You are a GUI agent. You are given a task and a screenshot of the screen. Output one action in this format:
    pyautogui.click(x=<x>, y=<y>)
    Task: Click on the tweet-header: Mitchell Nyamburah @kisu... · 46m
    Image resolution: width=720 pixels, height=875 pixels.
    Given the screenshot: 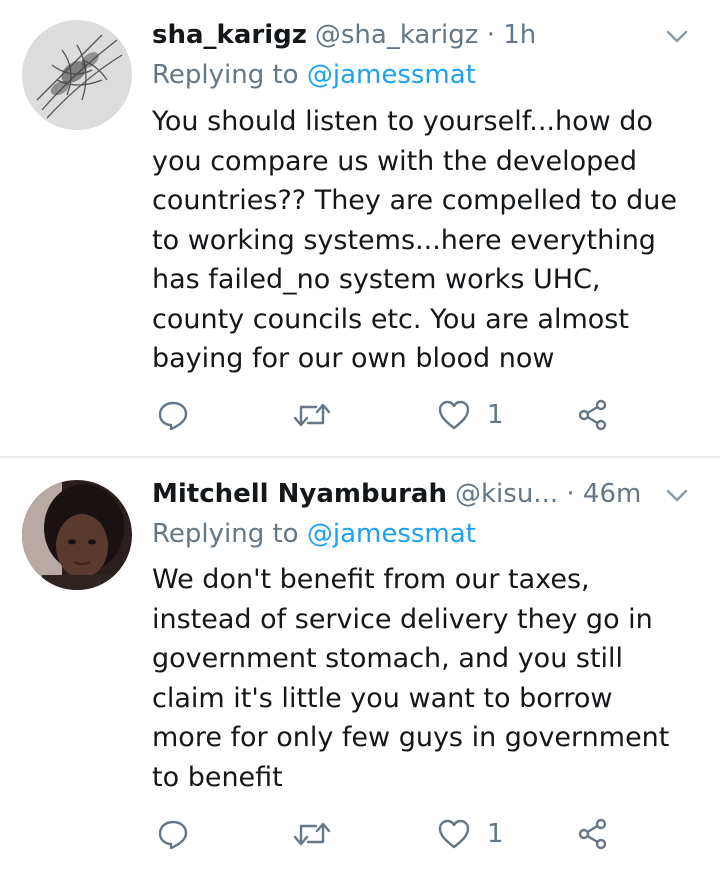 What is the action you would take?
    pyautogui.click(x=426, y=494)
    